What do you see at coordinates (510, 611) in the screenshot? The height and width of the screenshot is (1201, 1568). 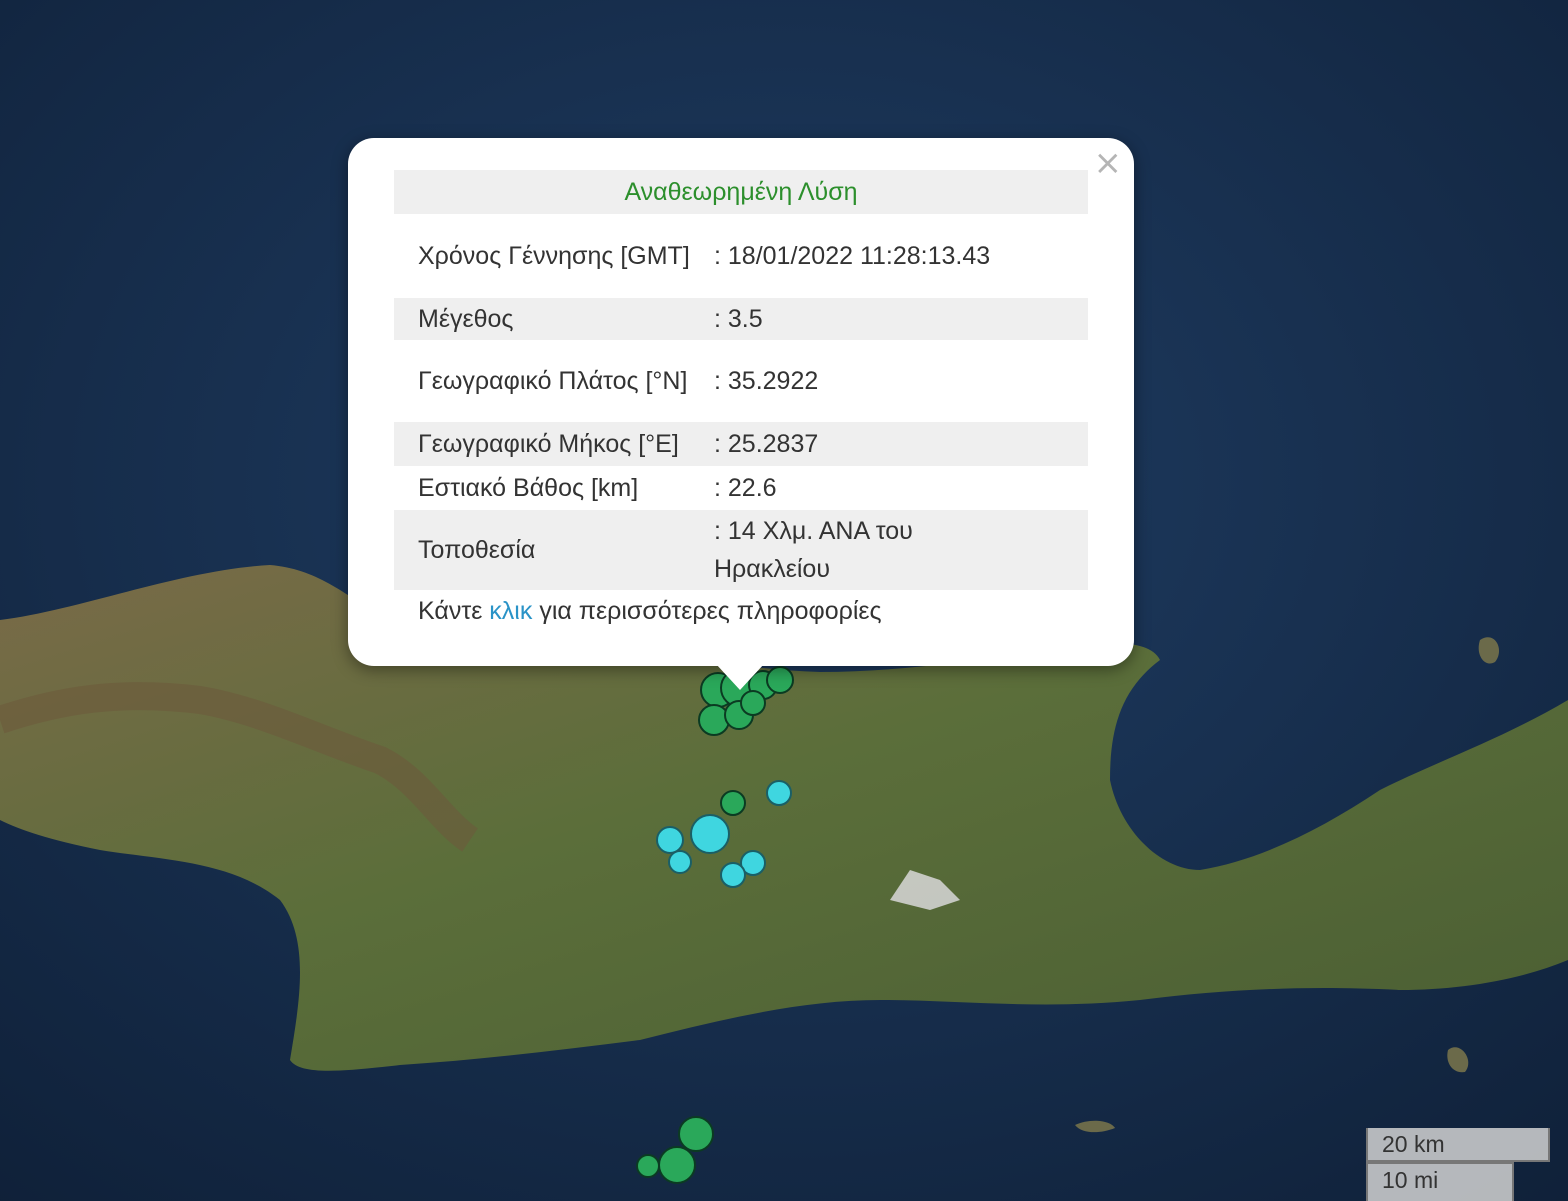 I see `more-info-link: κλικ` at bounding box center [510, 611].